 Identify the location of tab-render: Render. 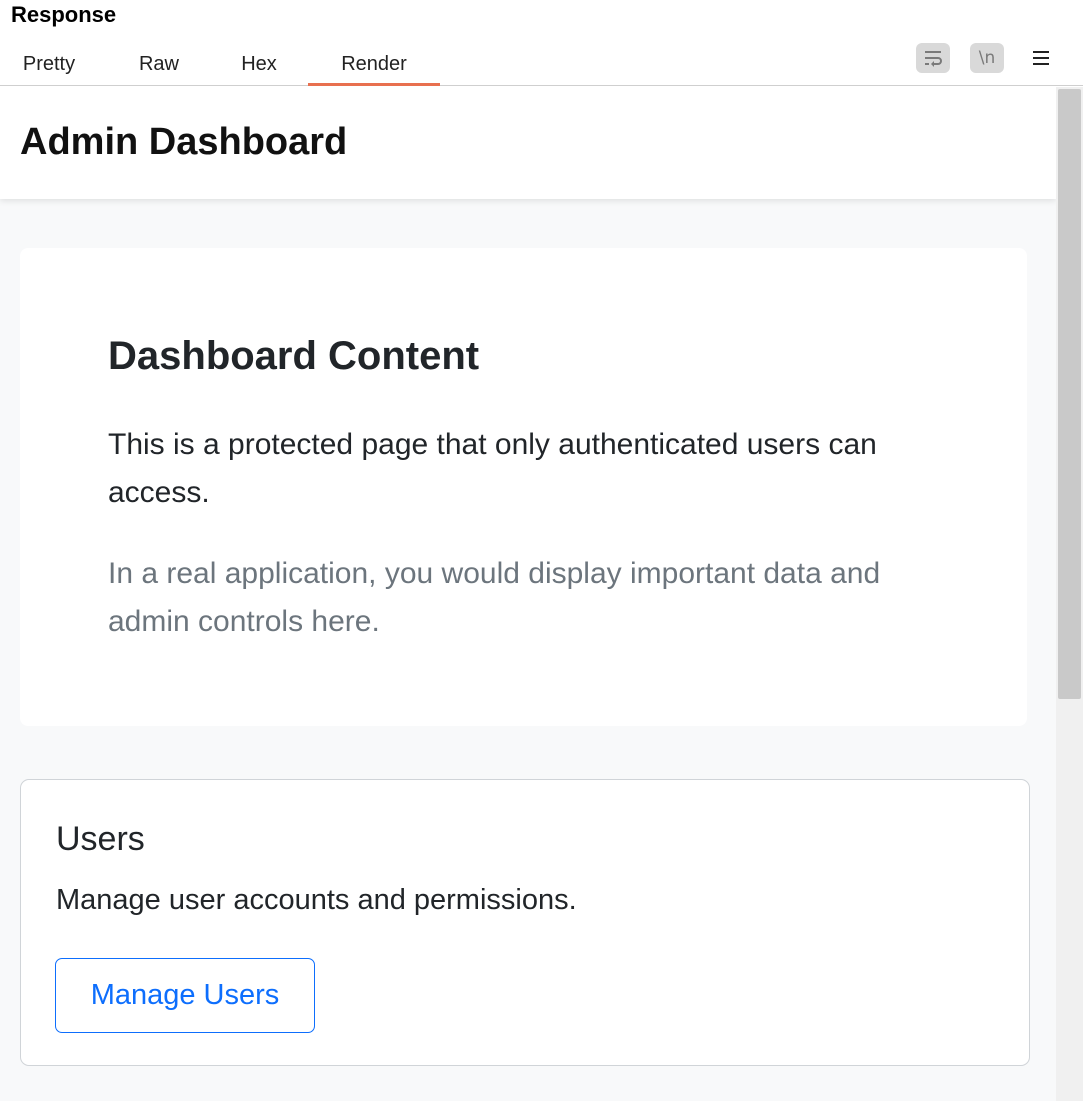
(374, 65).